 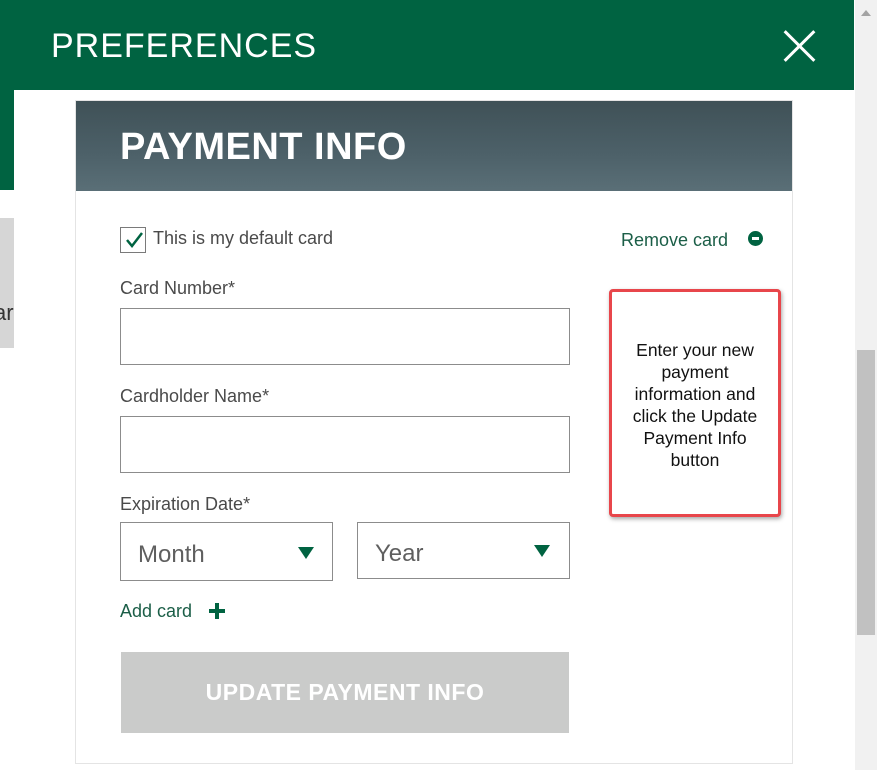 What do you see at coordinates (866, 13) in the screenshot?
I see `scroll-up-arrow-icon` at bounding box center [866, 13].